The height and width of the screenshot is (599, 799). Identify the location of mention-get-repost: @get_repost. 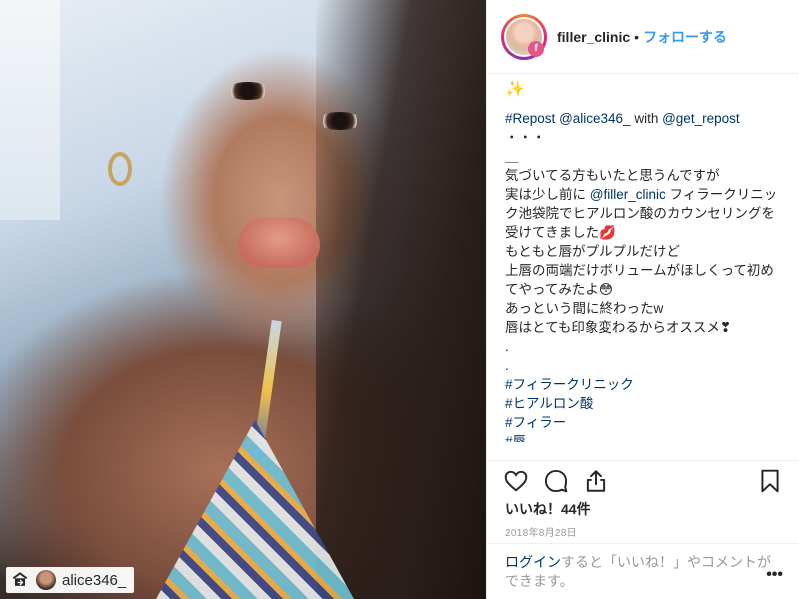
(701, 118).